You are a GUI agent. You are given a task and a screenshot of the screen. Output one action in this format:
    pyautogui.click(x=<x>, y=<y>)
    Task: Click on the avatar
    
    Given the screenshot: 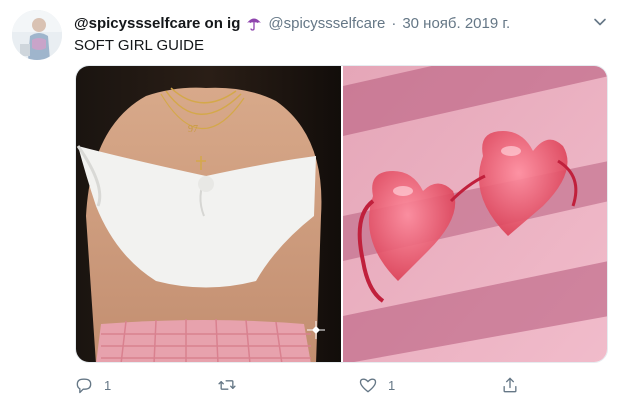 What is the action you would take?
    pyautogui.click(x=37, y=35)
    